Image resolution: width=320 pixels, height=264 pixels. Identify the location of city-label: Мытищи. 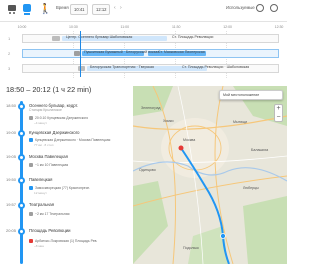
(240, 122).